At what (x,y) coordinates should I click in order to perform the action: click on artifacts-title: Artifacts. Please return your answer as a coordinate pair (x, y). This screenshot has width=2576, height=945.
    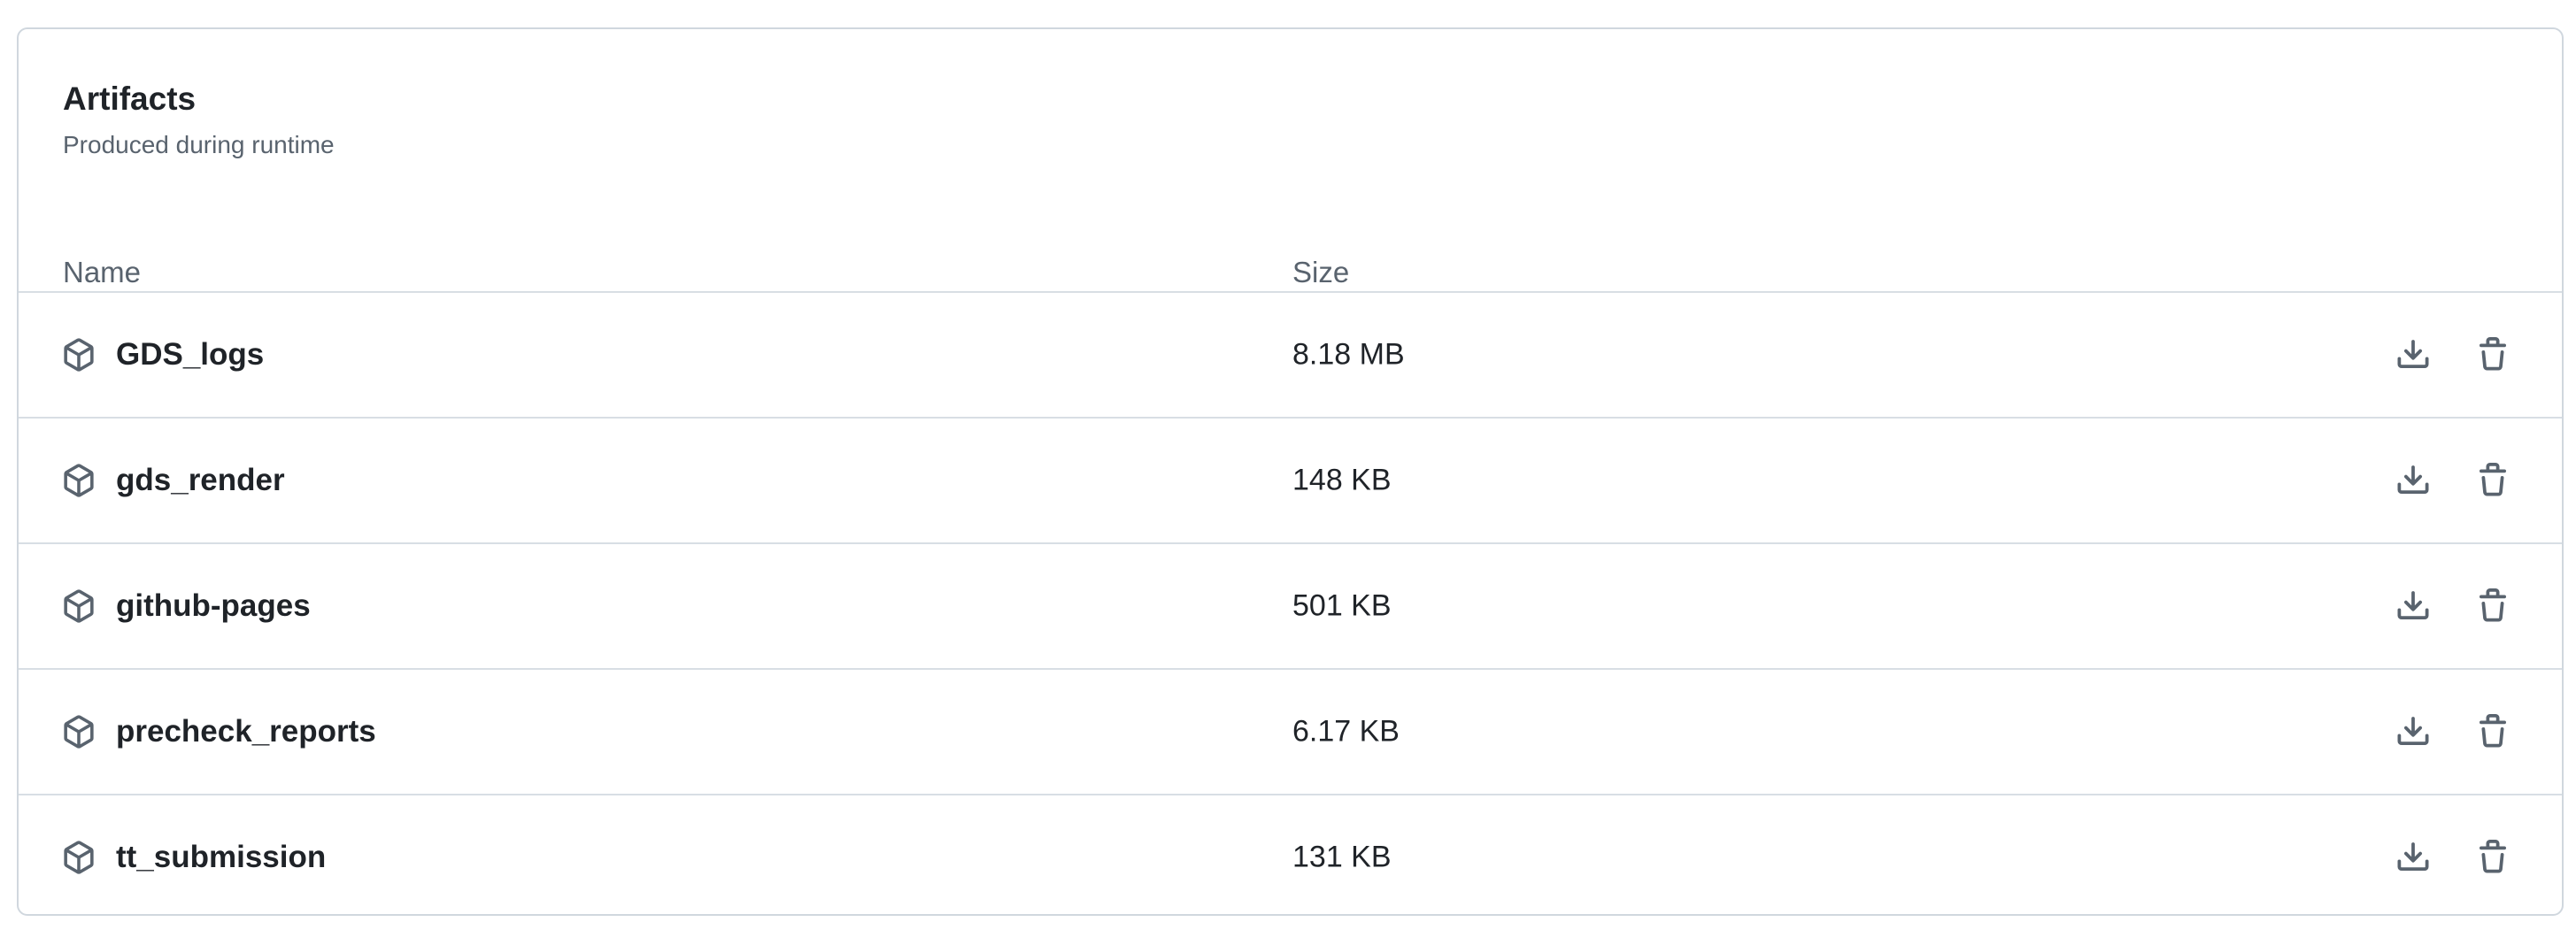
    Looking at the image, I should click on (130, 99).